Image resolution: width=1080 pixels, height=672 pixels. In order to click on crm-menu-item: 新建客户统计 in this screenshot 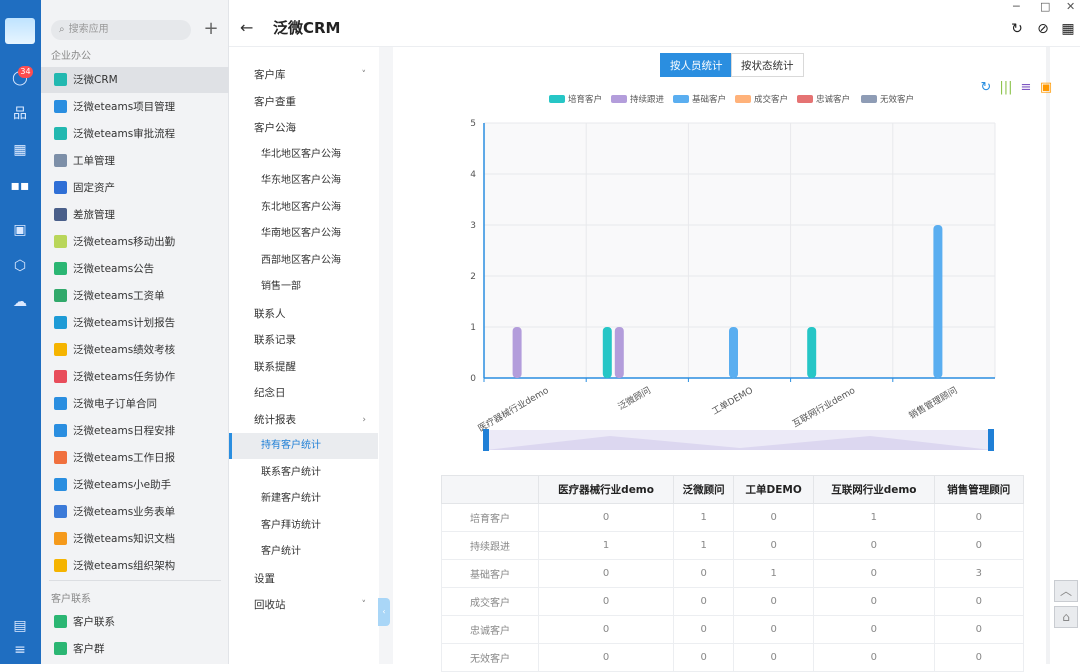, I will do `click(303, 499)`.